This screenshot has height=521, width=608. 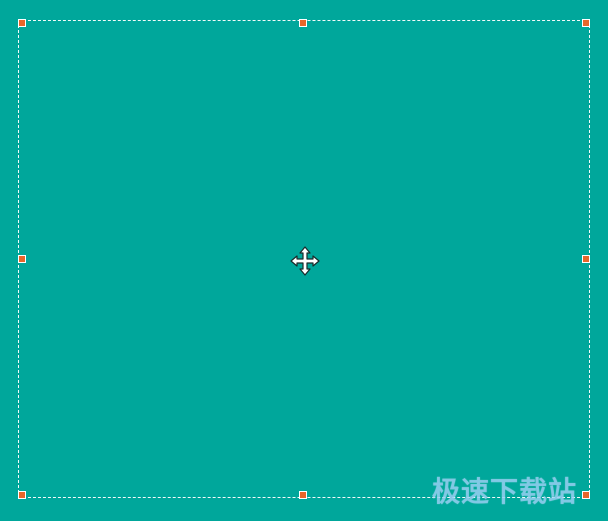 I want to click on watermark-text: 极速下载站, so click(x=505, y=491).